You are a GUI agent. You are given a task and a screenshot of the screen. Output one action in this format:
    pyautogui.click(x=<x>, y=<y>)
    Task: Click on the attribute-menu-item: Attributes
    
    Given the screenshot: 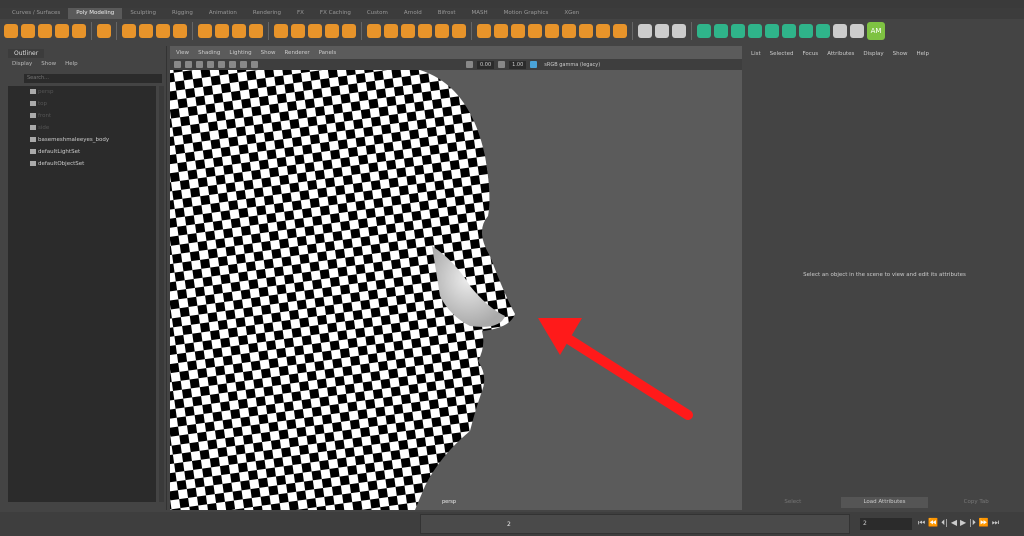 What is the action you would take?
    pyautogui.click(x=840, y=54)
    